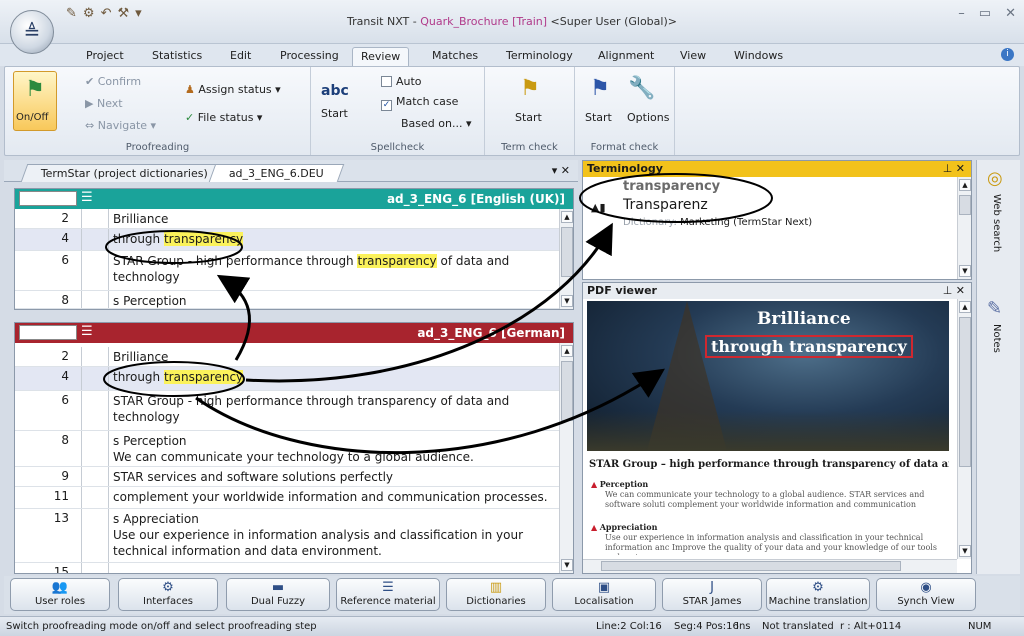 The image size is (1024, 636). I want to click on tab-alignment: Alignment, so click(626, 56).